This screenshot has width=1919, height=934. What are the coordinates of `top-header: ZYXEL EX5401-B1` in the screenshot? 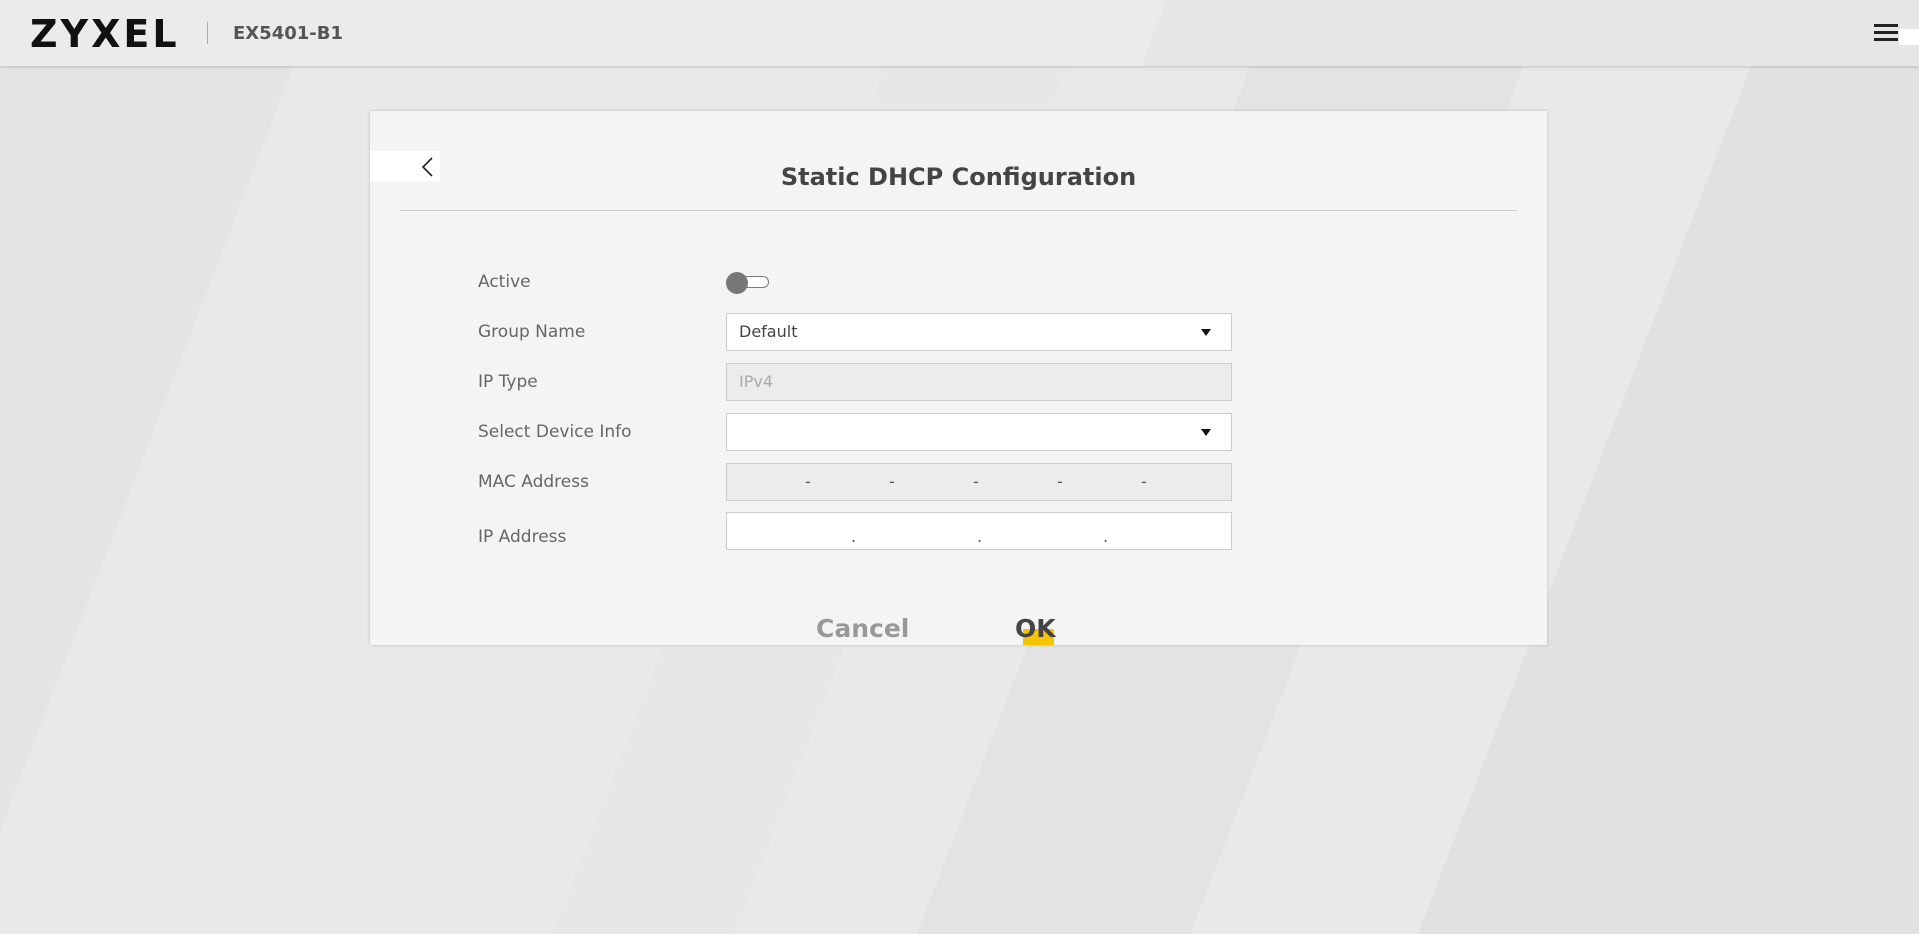 It's located at (959, 33).